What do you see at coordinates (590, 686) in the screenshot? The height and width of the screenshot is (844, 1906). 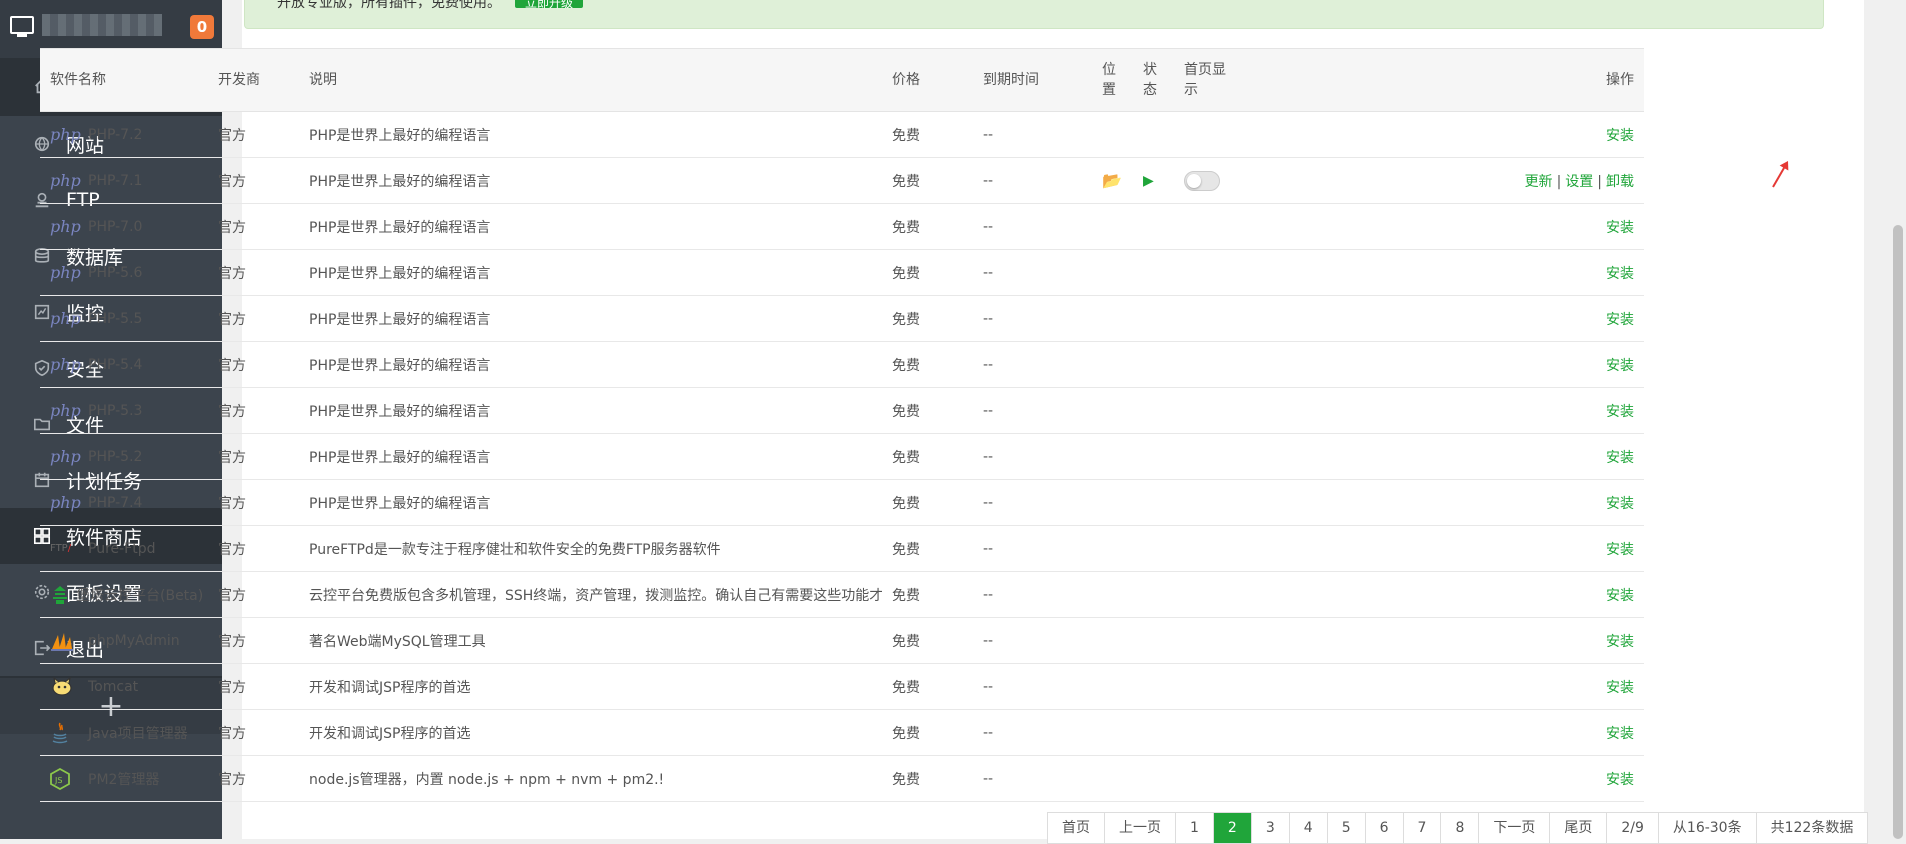 I see `description-cell: 开发和调试JSP程序的首选` at bounding box center [590, 686].